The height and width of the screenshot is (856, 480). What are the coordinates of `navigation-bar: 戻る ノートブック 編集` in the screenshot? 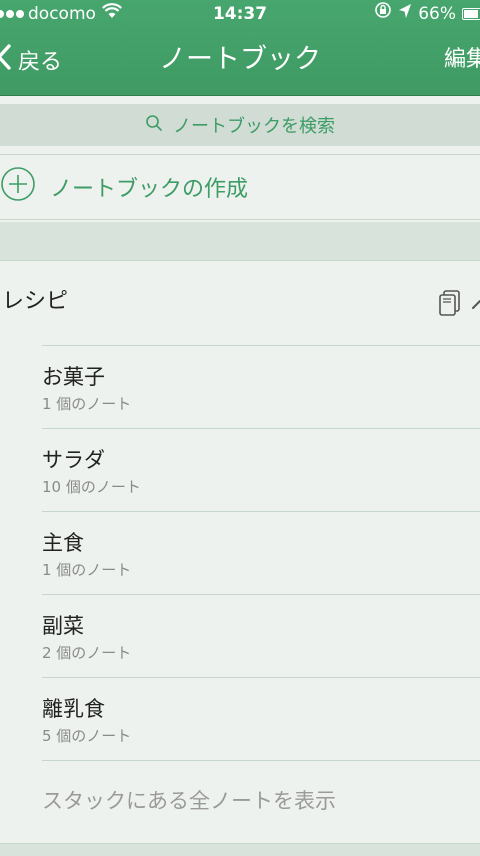 It's located at (240, 61).